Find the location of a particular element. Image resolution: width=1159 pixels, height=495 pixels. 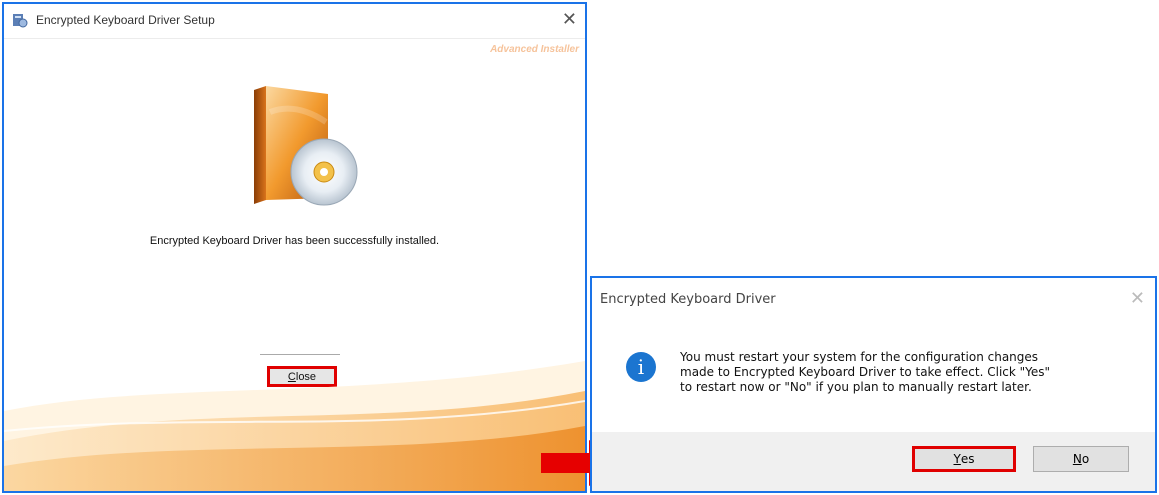

close-icon: ✕ is located at coordinates (569, 19).